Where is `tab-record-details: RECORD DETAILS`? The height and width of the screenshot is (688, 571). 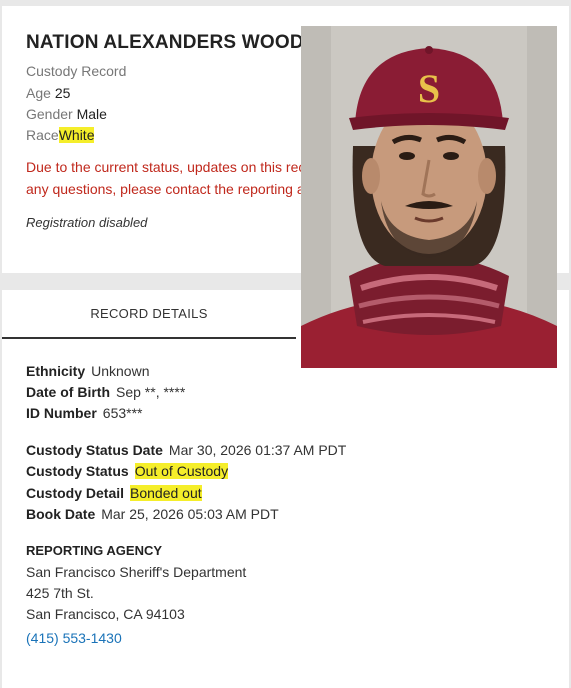
tab-record-details: RECORD DETAILS is located at coordinates (149, 314).